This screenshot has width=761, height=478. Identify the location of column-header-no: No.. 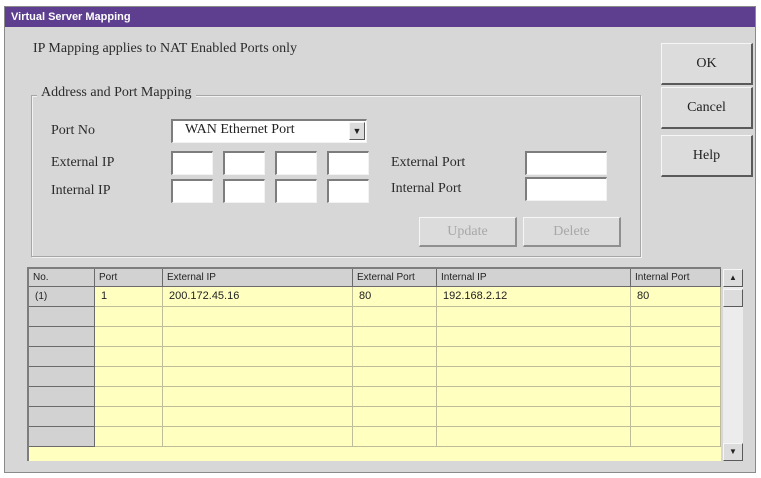
(62, 278).